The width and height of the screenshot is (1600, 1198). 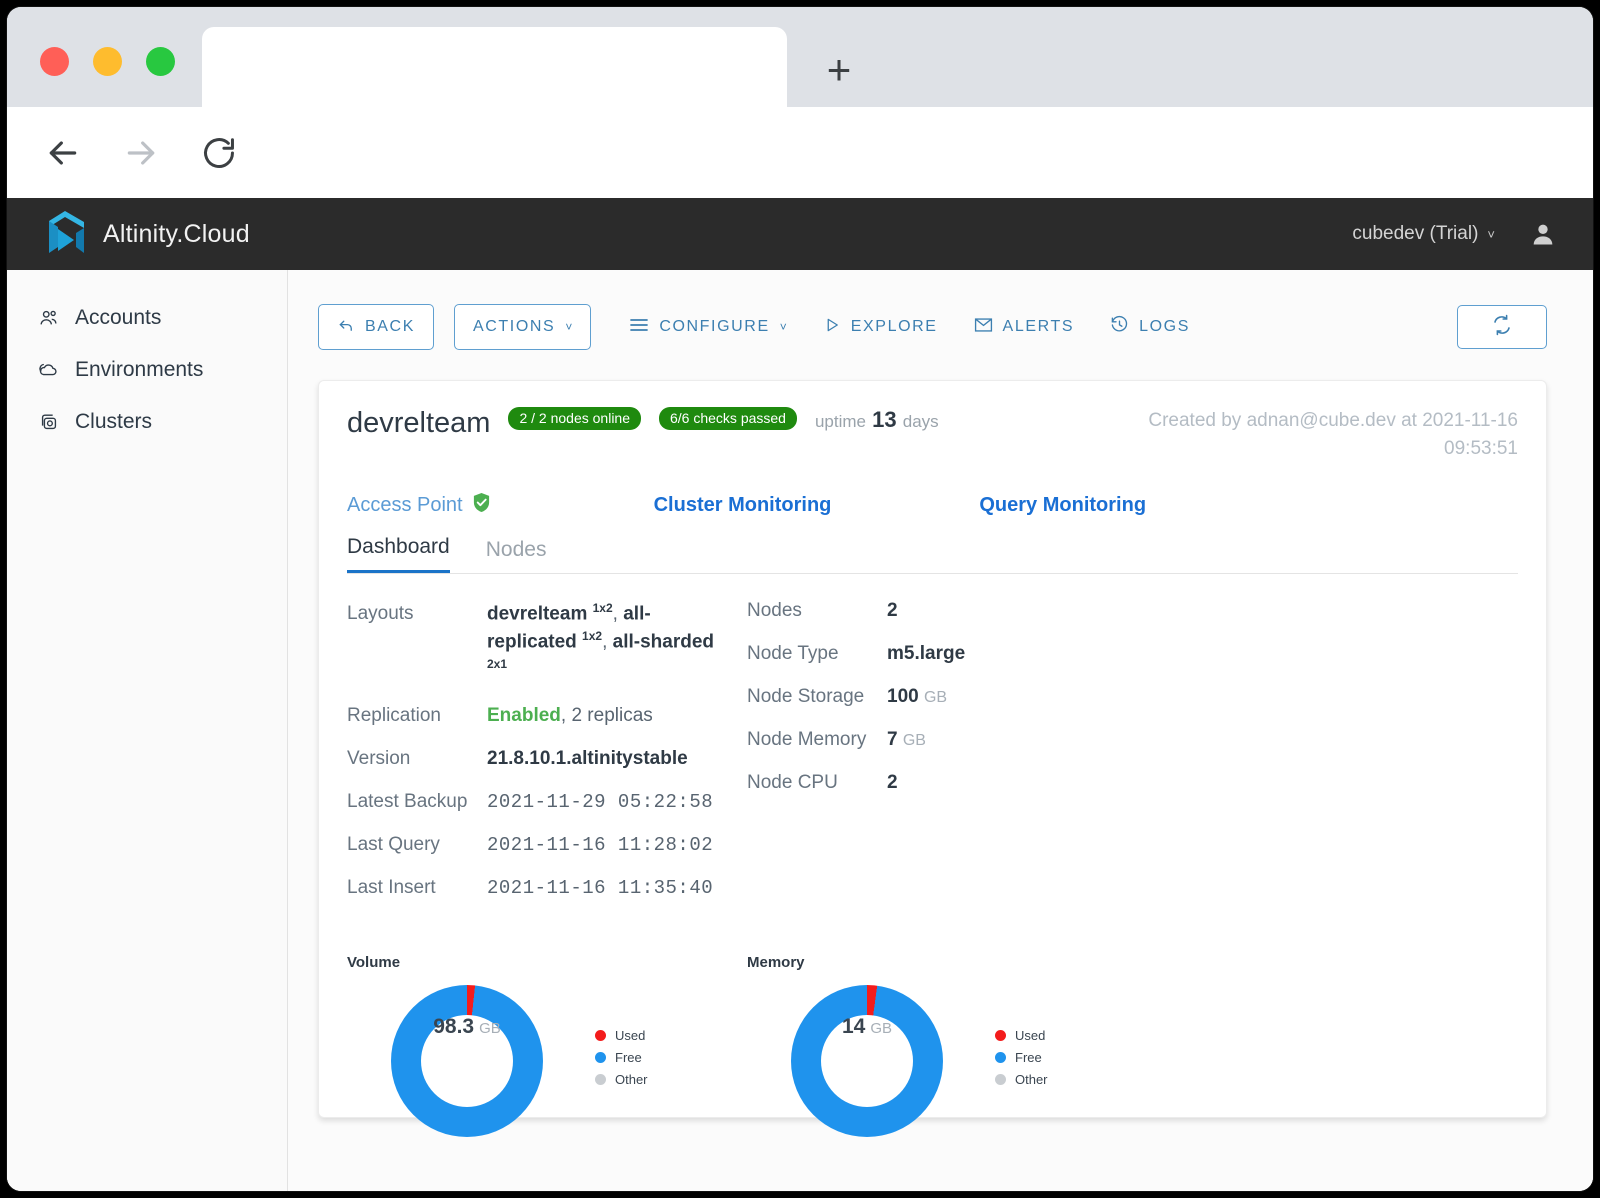 I want to click on memory-center-value: 14, so click(x=853, y=1026).